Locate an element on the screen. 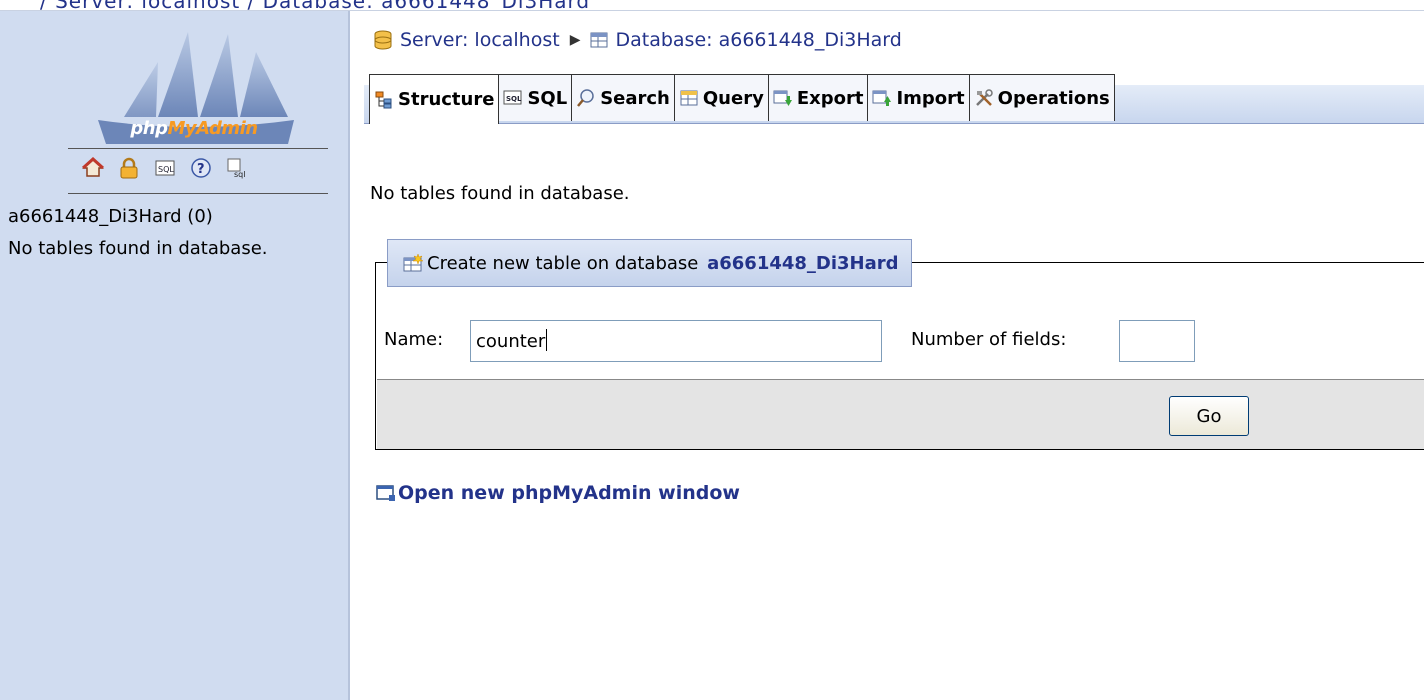 The width and height of the screenshot is (1424, 700). operations-icon is located at coordinates (984, 98).